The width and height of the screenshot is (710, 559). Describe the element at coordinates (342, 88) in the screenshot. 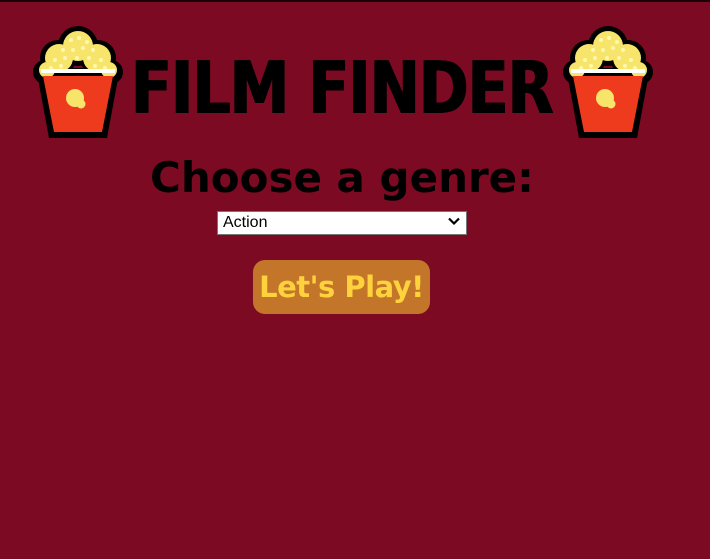

I see `page-title: FILM FINDER` at that location.